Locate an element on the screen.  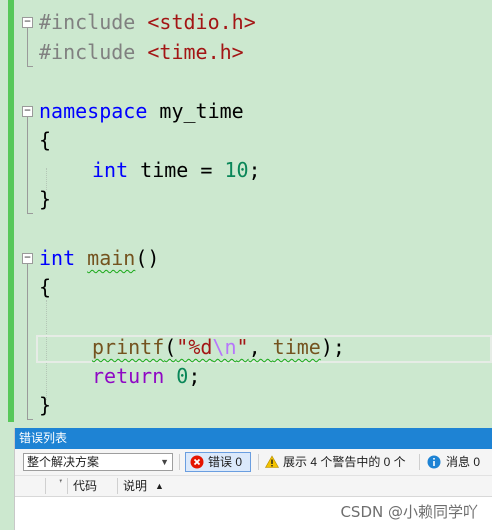
watermark: CSDN @小赖同学吖 is located at coordinates (409, 512).